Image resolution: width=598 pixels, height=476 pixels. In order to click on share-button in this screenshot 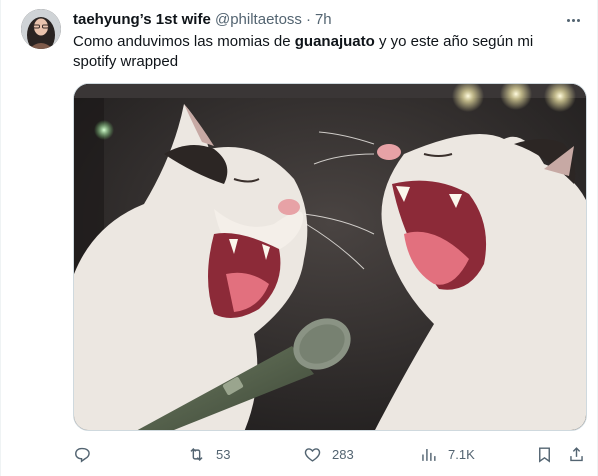, I will do `click(576, 454)`.